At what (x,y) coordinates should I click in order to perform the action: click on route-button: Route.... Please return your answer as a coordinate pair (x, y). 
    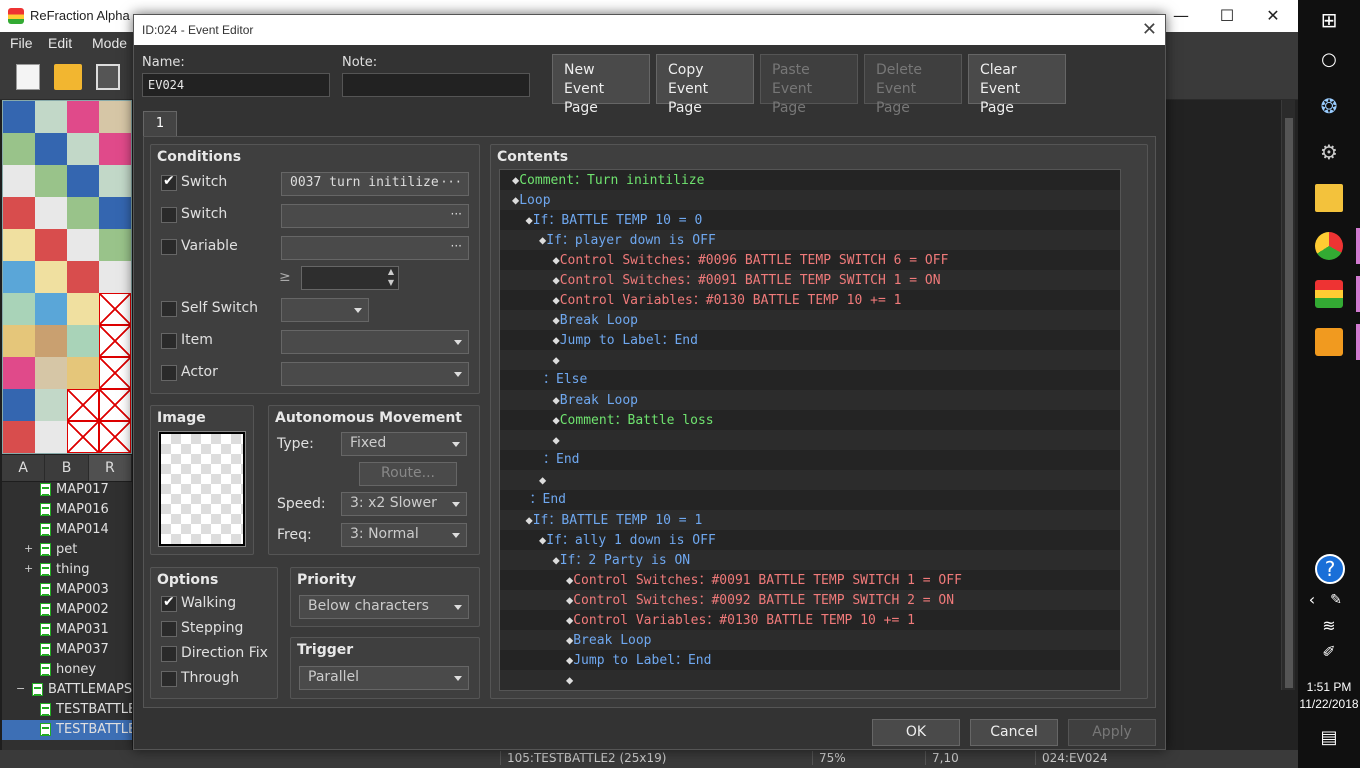
    Looking at the image, I should click on (408, 474).